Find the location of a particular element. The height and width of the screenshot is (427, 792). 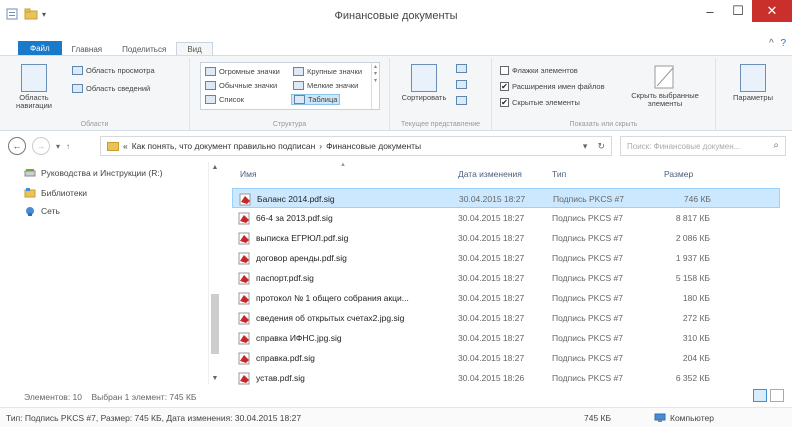

hidden-items-toggle: ✔ Скрытые элементы is located at coordinates (540, 102).